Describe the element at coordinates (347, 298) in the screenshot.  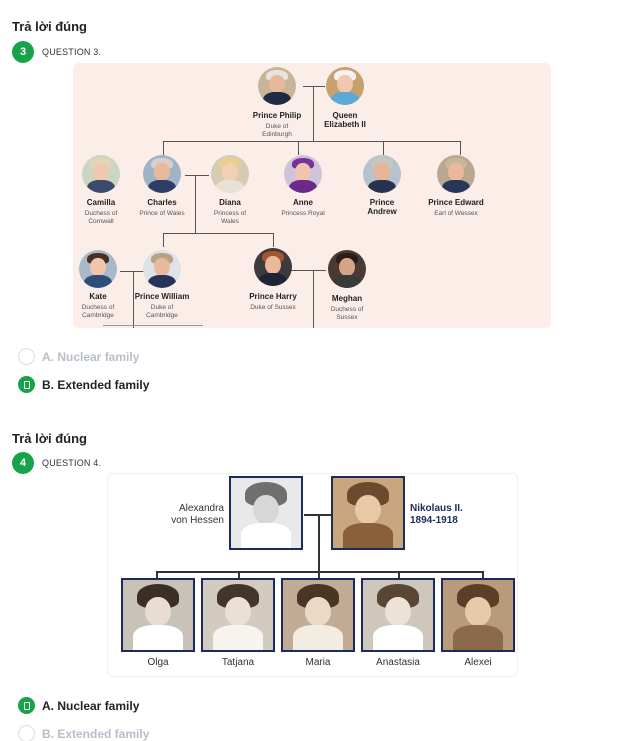
I see `meghan-name: Meghan` at that location.